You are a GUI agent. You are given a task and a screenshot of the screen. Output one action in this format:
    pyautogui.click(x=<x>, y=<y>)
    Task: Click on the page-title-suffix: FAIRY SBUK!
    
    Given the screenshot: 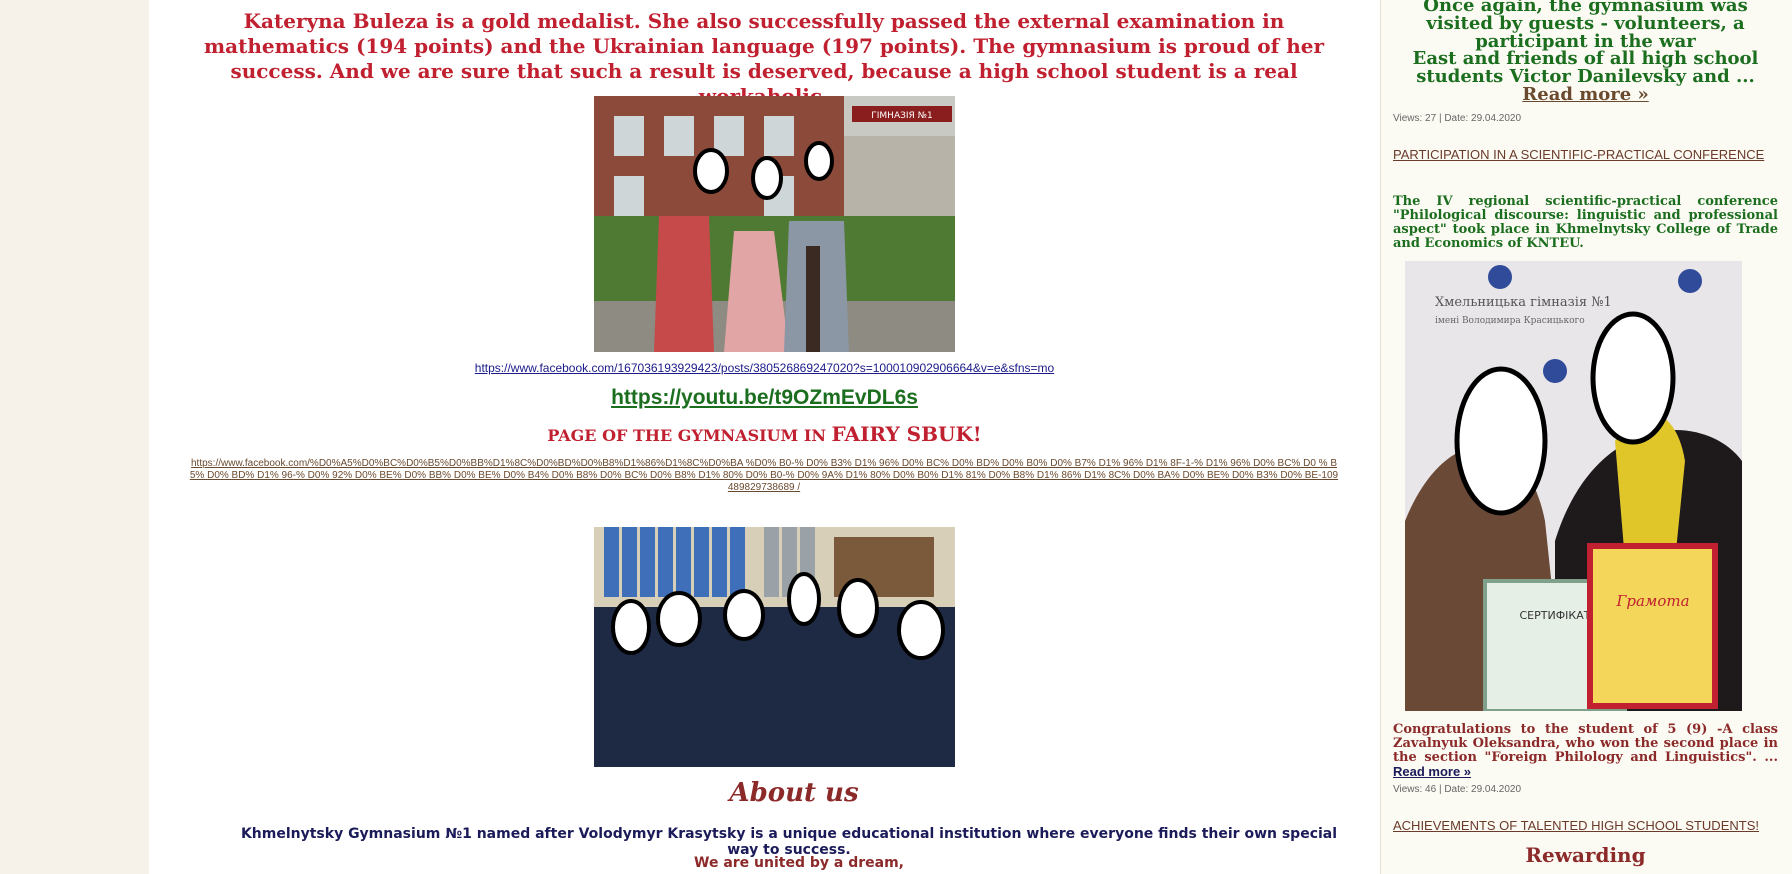 What is the action you would take?
    pyautogui.click(x=906, y=434)
    